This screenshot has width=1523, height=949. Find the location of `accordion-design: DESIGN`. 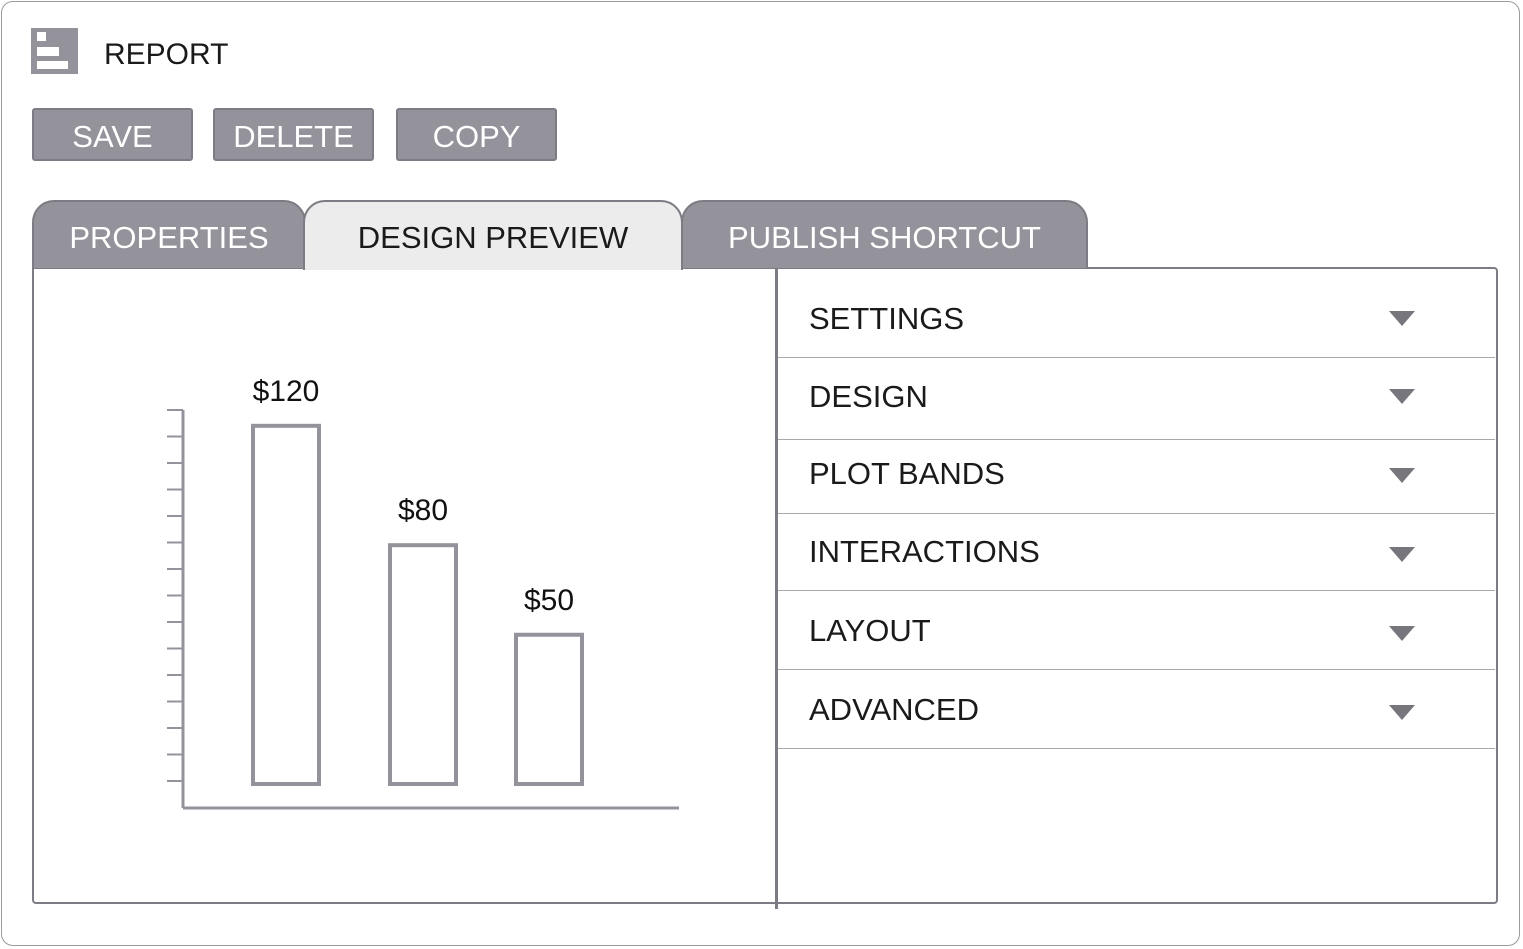

accordion-design: DESIGN is located at coordinates (1136, 399).